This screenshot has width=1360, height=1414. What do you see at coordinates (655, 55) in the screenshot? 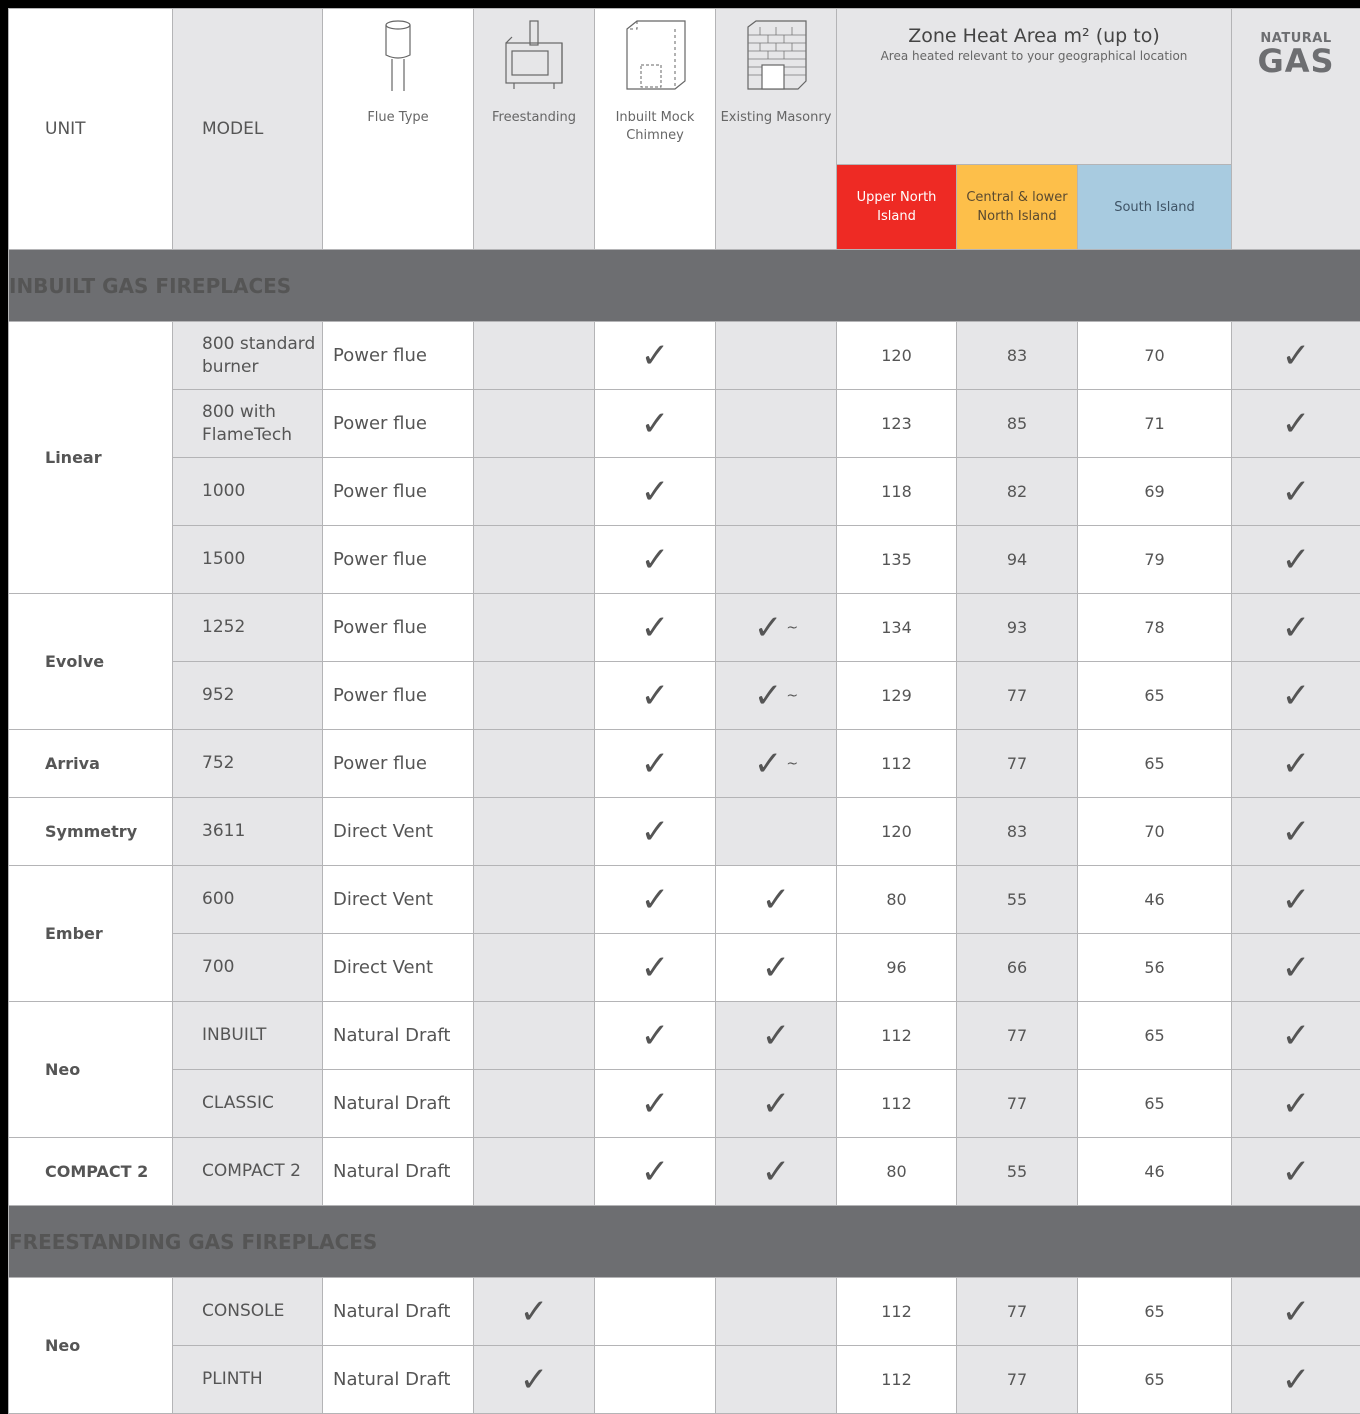
I see `mock-chimney-icon` at bounding box center [655, 55].